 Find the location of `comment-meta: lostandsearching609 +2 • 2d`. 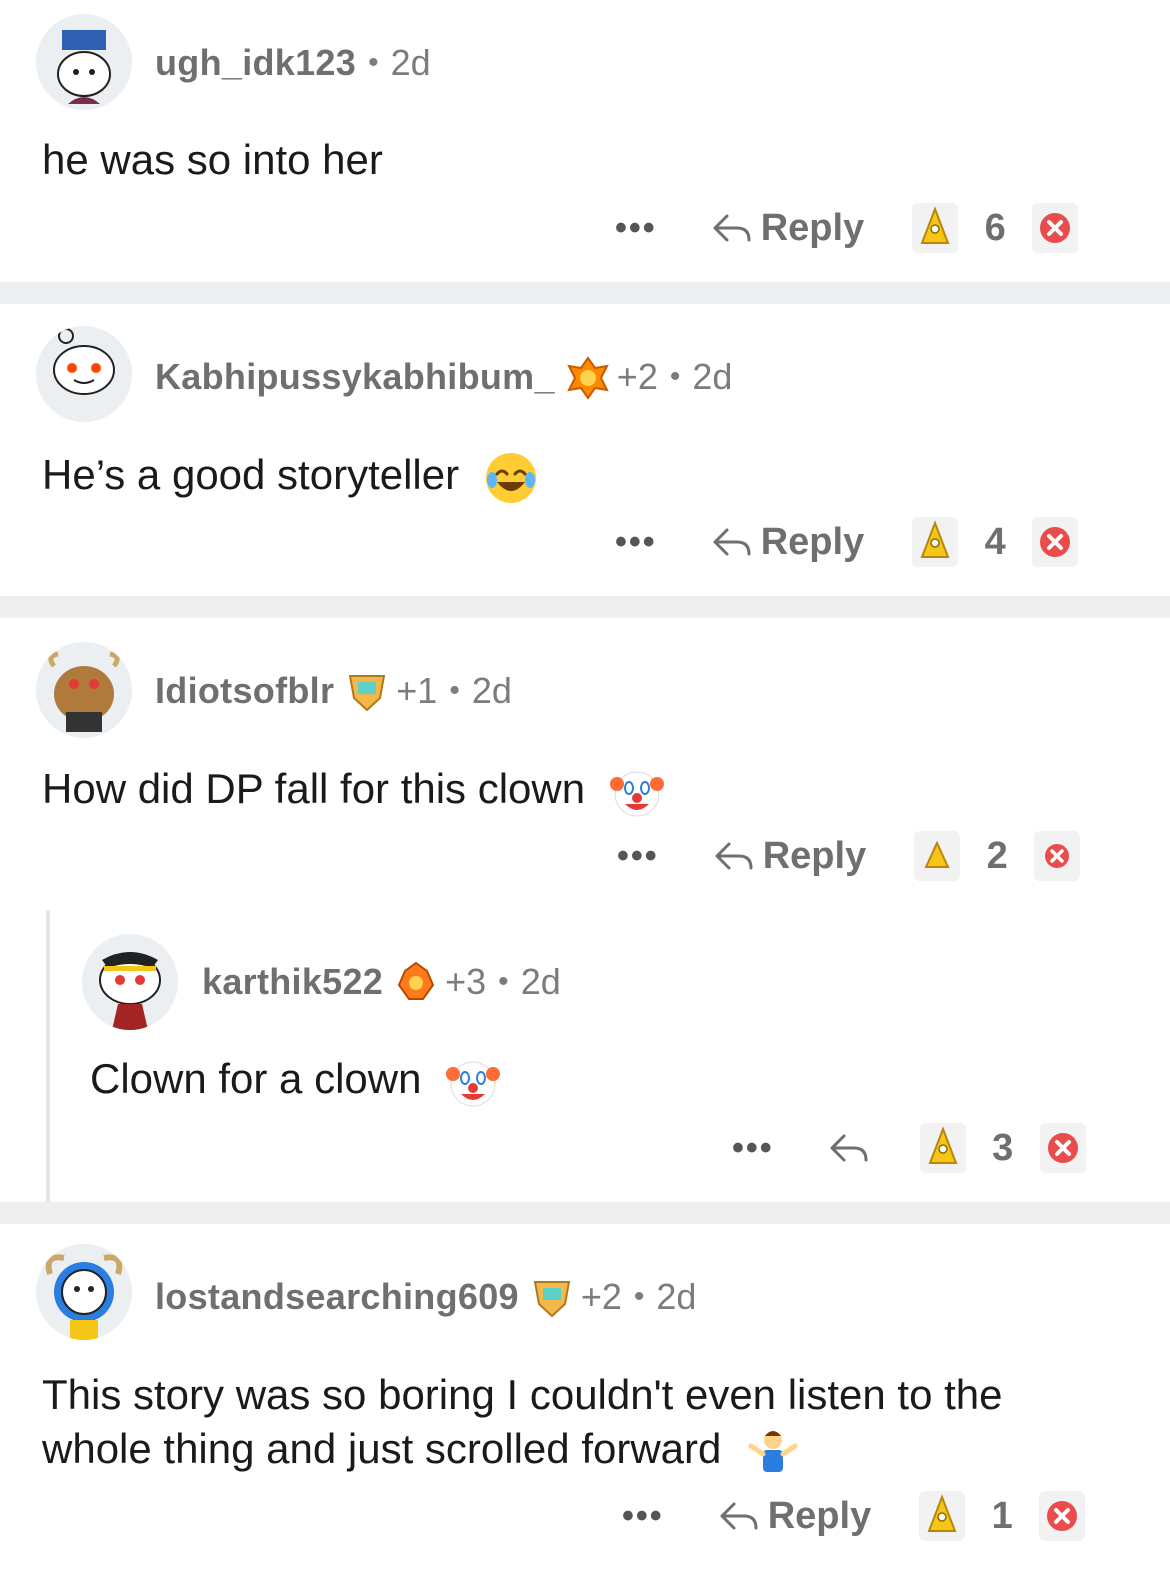

comment-meta: lostandsearching609 +2 • 2d is located at coordinates (425, 1297).